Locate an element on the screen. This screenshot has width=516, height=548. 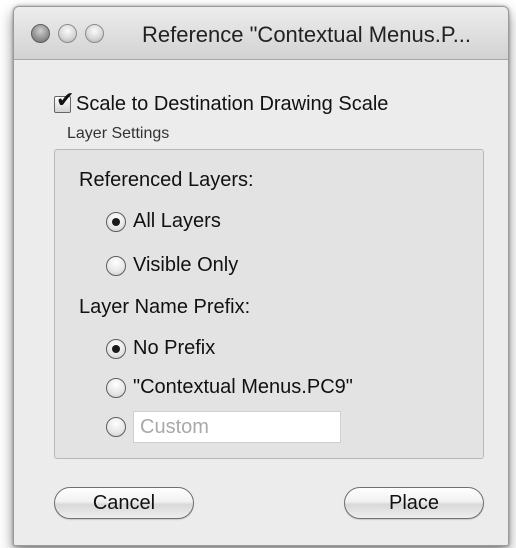
radio-custom is located at coordinates (223, 427).